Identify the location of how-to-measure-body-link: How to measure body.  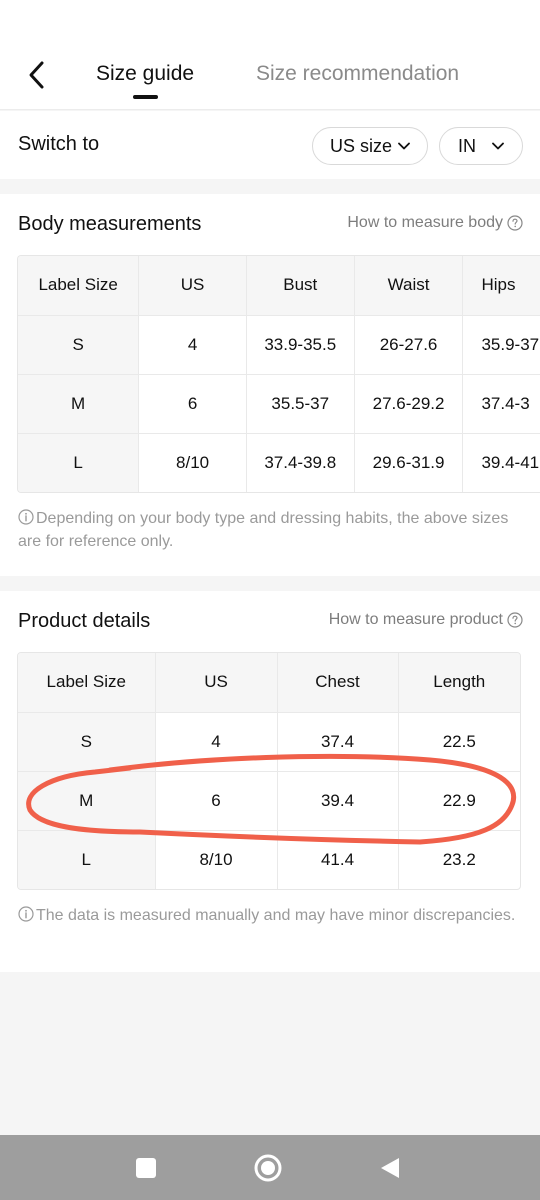
(435, 223).